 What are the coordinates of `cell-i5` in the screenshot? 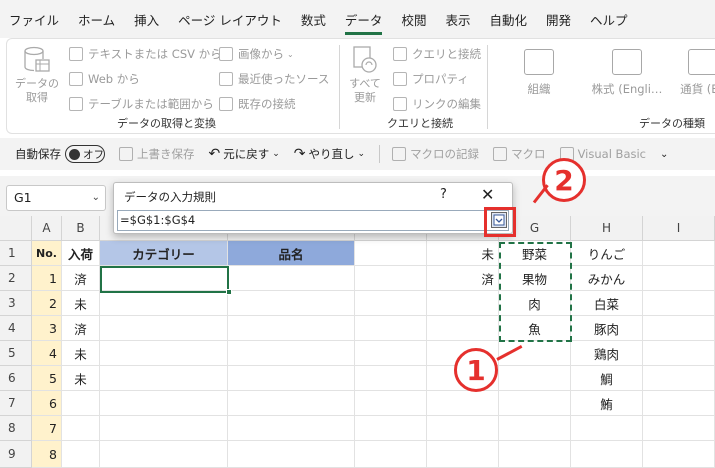 It's located at (679, 353).